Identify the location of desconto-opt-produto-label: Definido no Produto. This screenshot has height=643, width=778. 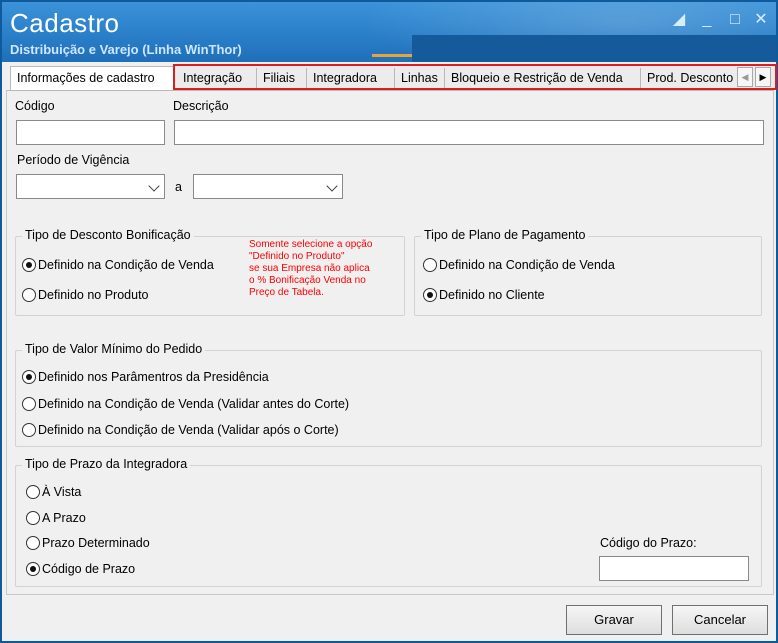
(93, 295).